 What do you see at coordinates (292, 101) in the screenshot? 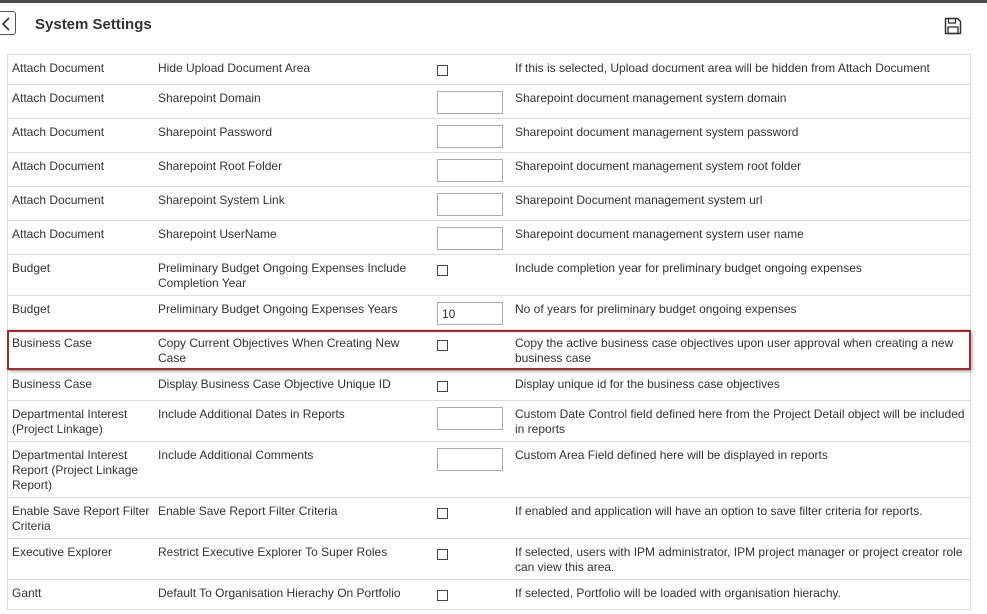
I see `setting-name-cell: Sharepoint Domain` at bounding box center [292, 101].